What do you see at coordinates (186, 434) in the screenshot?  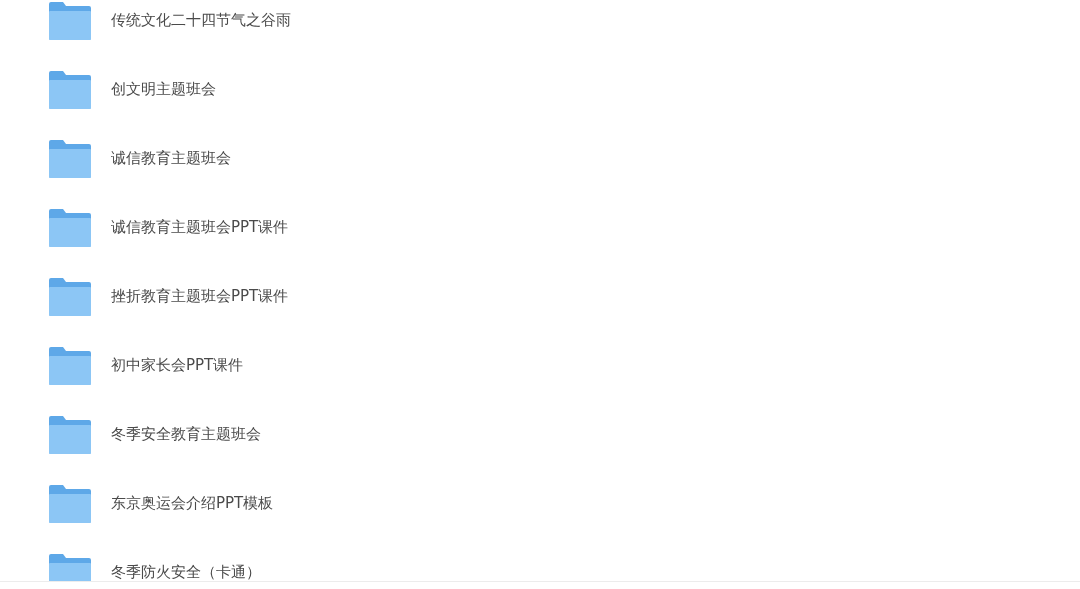 I see `folder-name: 冬季安全教育主题班会` at bounding box center [186, 434].